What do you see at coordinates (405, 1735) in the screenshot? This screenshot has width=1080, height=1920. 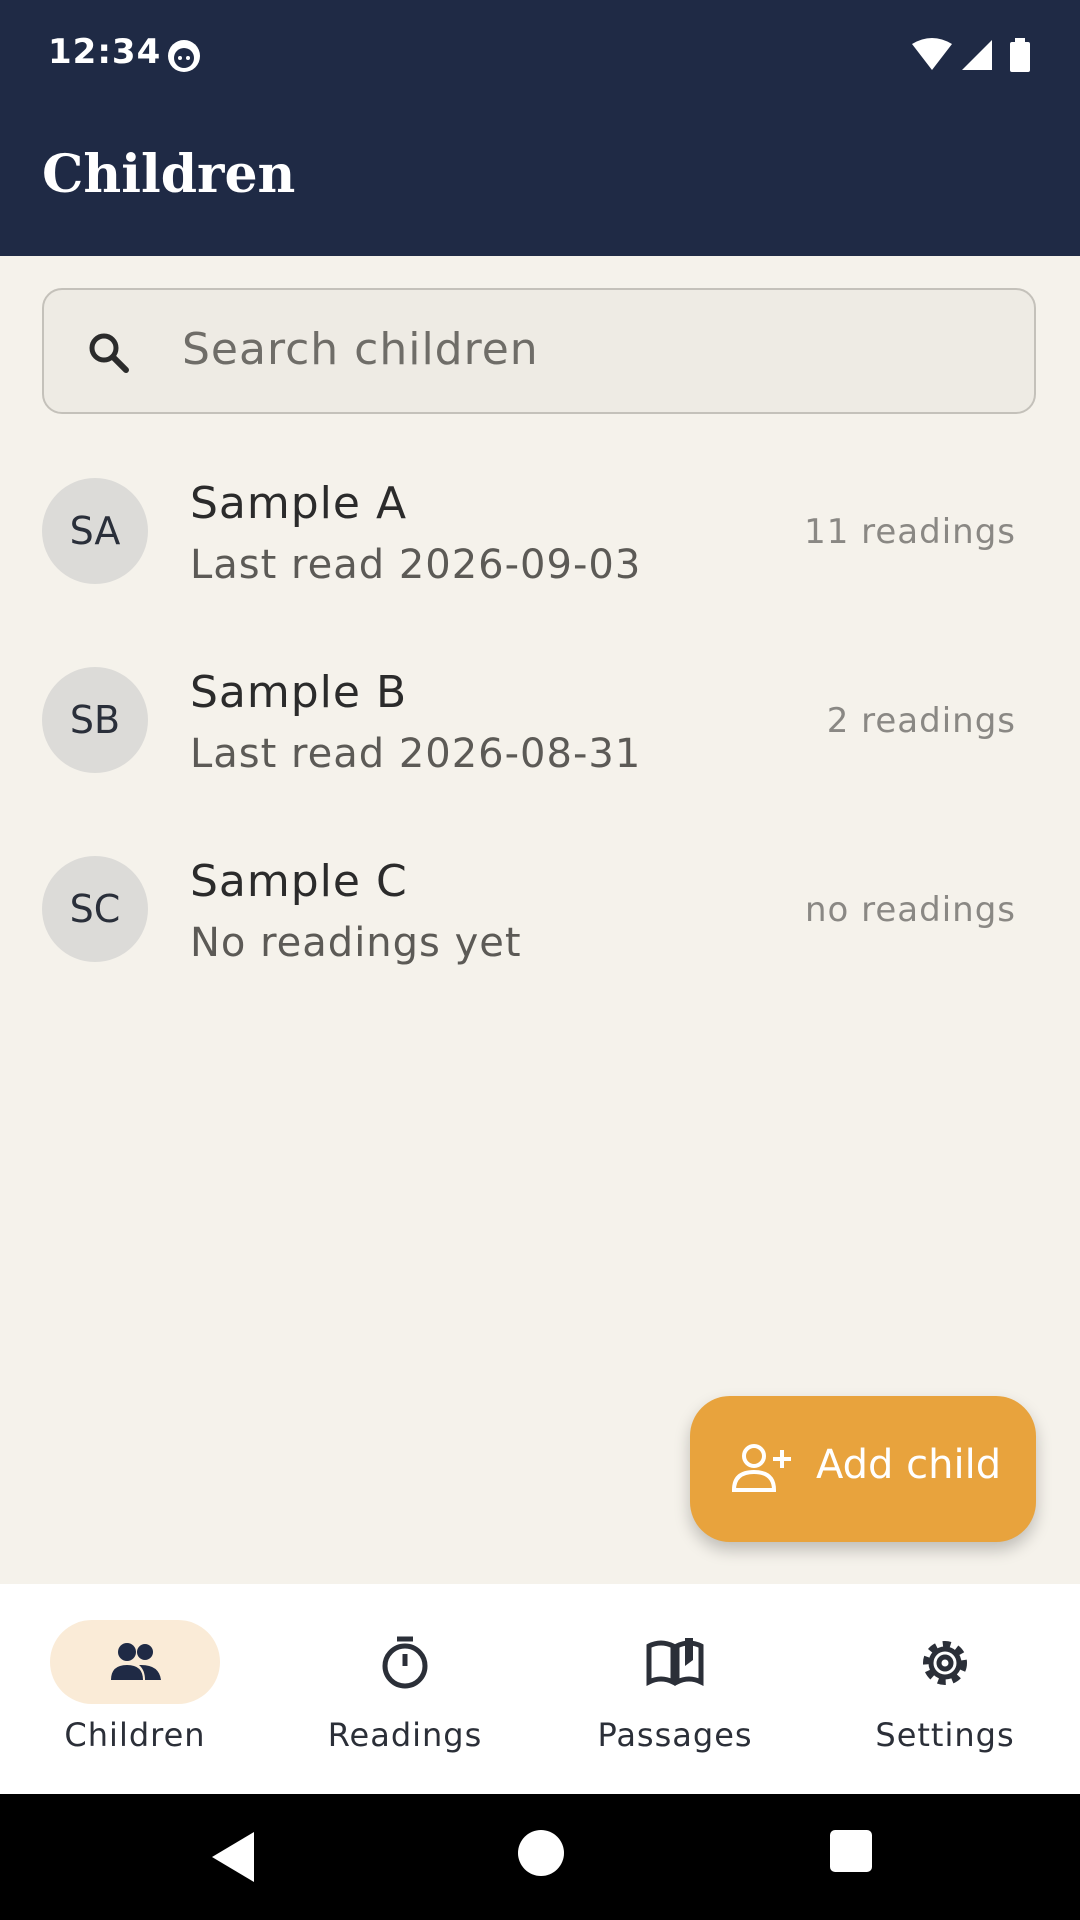 I see `nav-label-readings: Readings` at bounding box center [405, 1735].